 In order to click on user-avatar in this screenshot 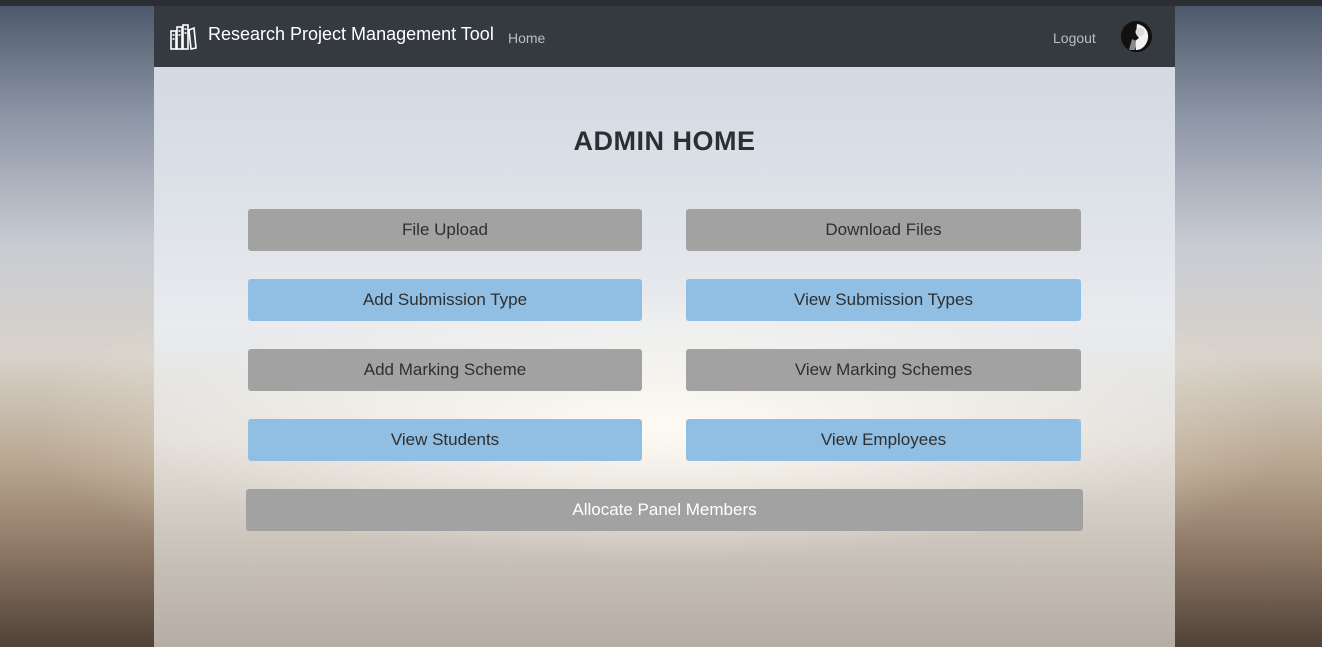, I will do `click(1136, 36)`.